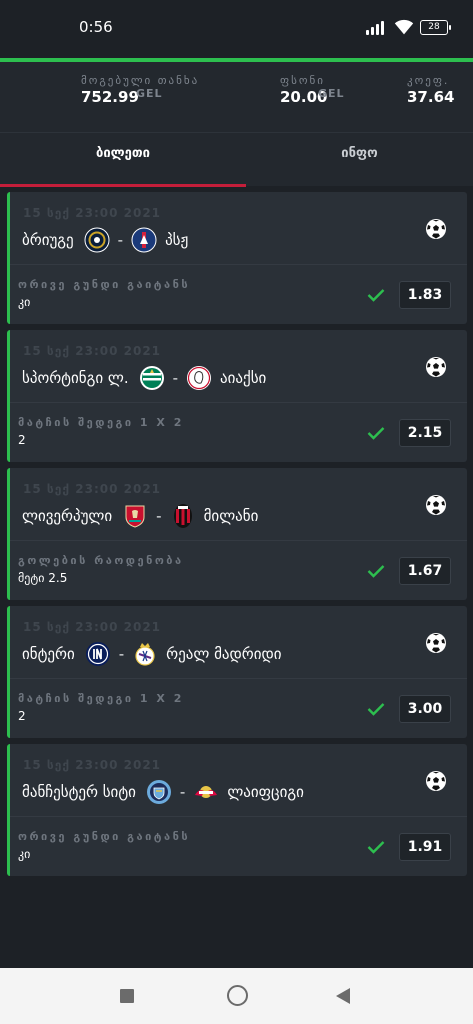 This screenshot has width=473, height=1024. Describe the element at coordinates (435, 27) in the screenshot. I see `battery-icon: 28` at that location.